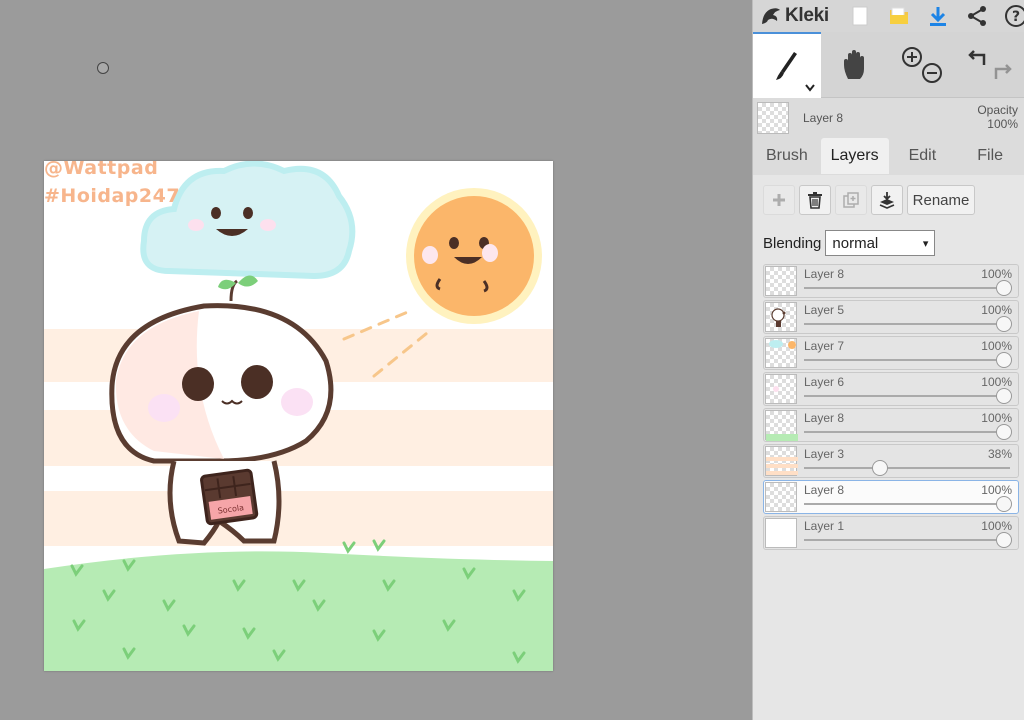  Describe the element at coordinates (932, 73) in the screenshot. I see `zoom-out-icon` at that location.